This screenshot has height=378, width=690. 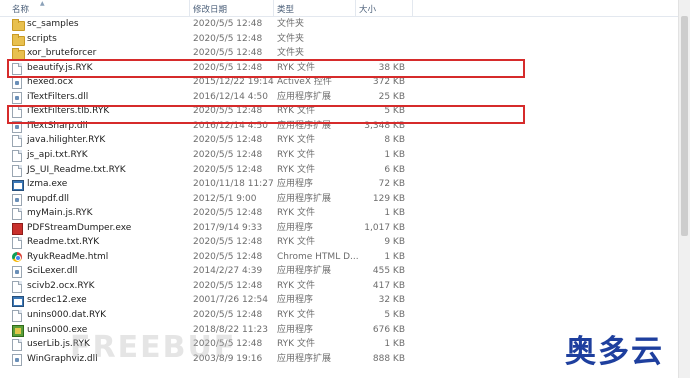 I want to click on file-size: 32 KB, so click(x=391, y=300).